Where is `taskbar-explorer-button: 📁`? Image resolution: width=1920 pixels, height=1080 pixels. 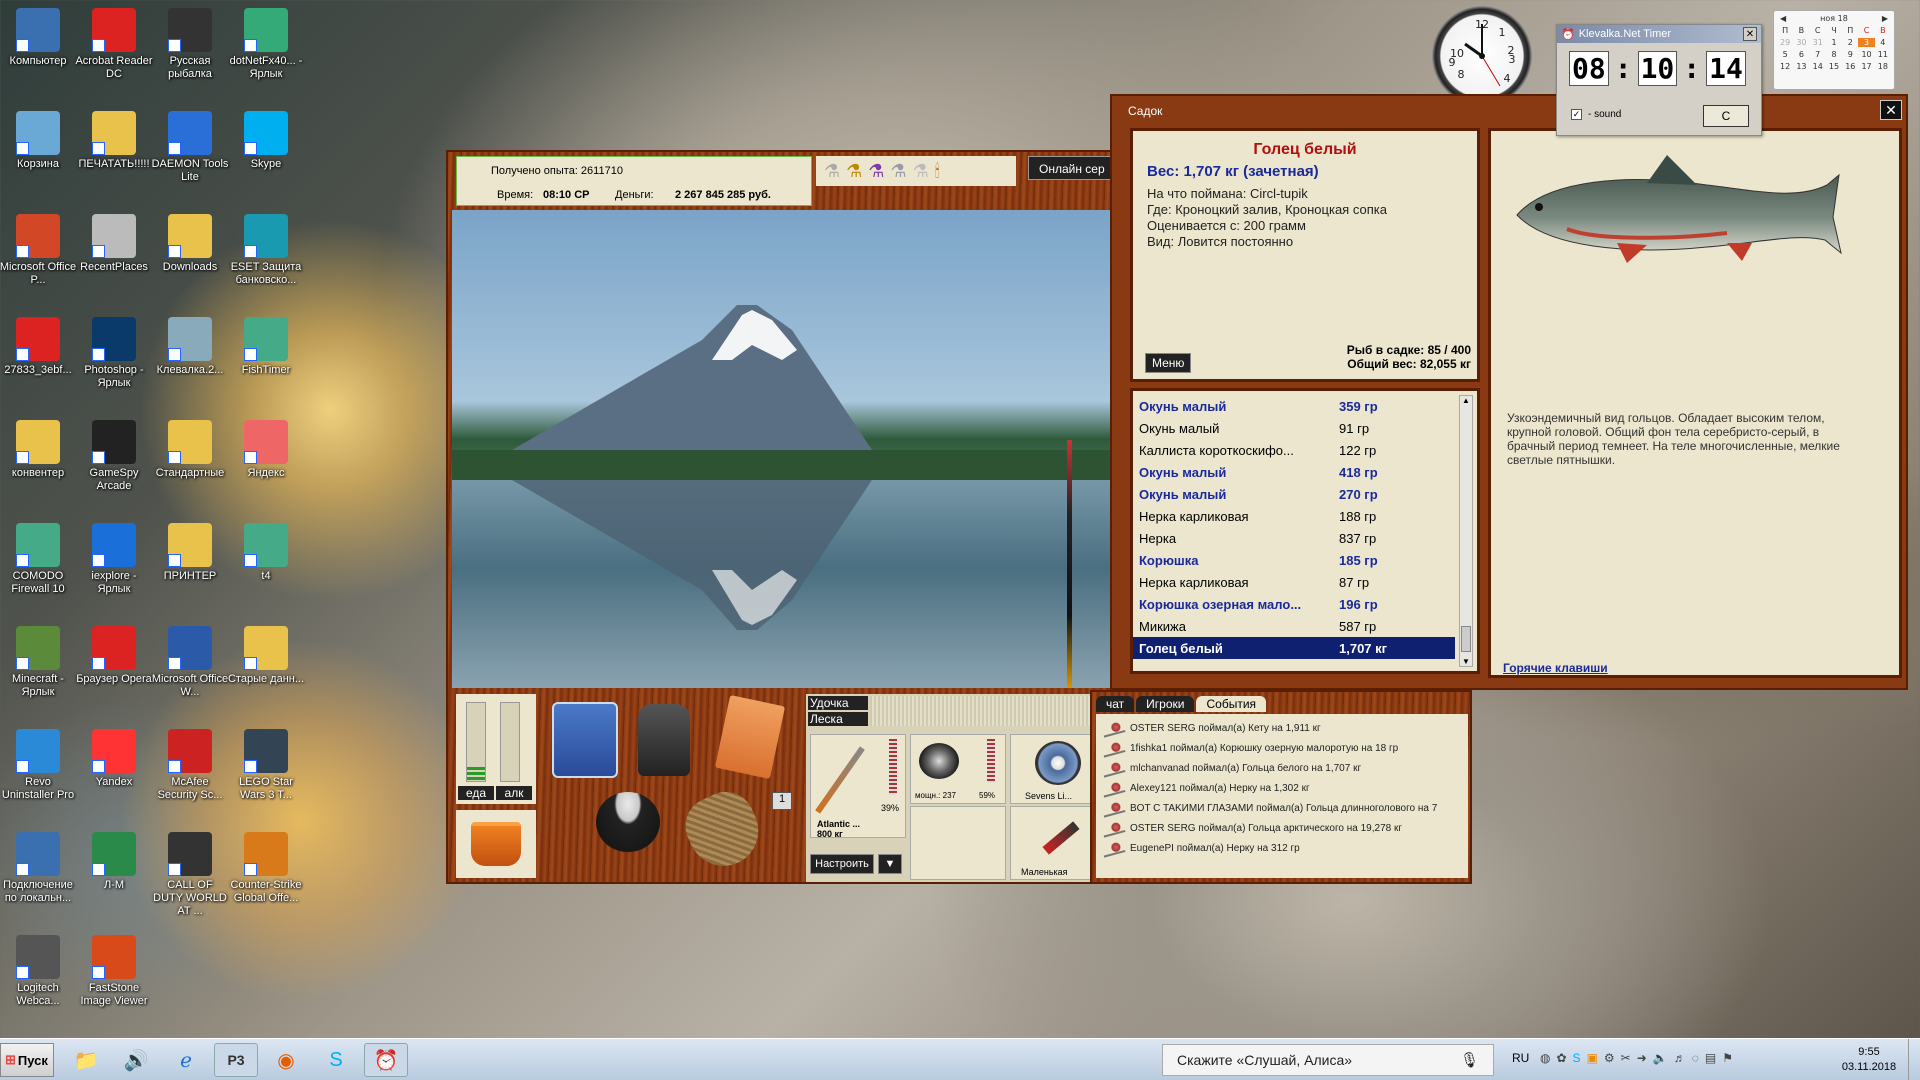 taskbar-explorer-button: 📁 is located at coordinates (86, 1060).